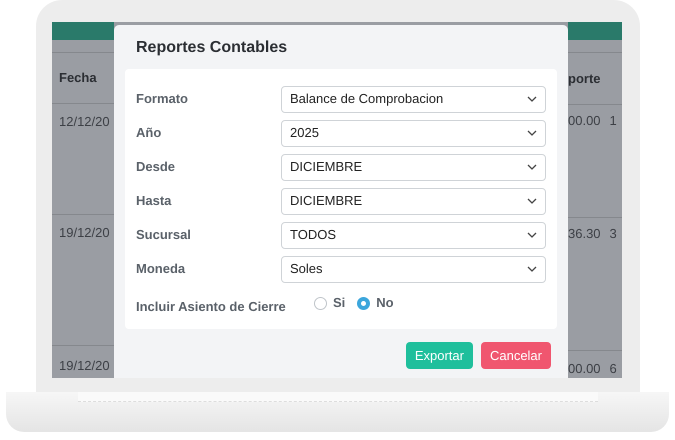 The height and width of the screenshot is (440, 675). Describe the element at coordinates (367, 99) in the screenshot. I see `select-value: Balance de Comprobacion` at that location.